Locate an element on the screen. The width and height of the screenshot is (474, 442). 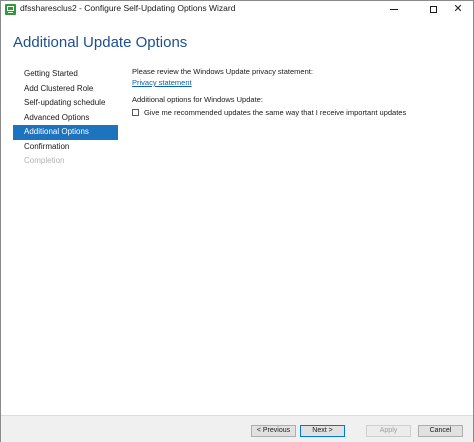
close-icon: ✕ is located at coordinates (458, 9).